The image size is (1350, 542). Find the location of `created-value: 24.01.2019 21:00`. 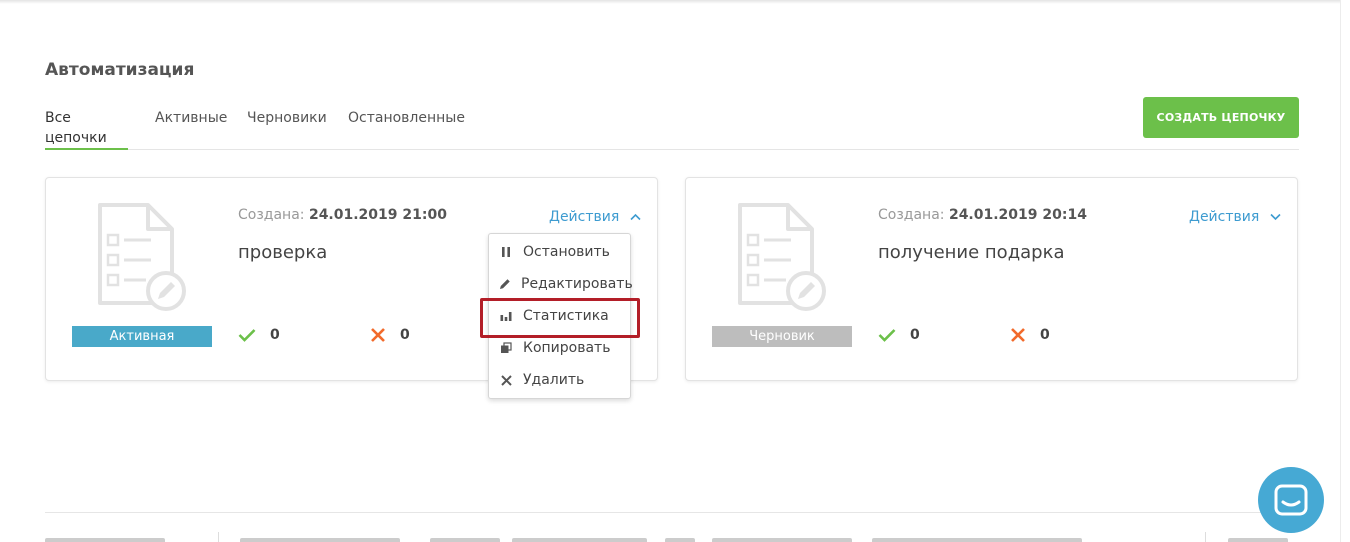

created-value: 24.01.2019 21:00 is located at coordinates (377, 215).